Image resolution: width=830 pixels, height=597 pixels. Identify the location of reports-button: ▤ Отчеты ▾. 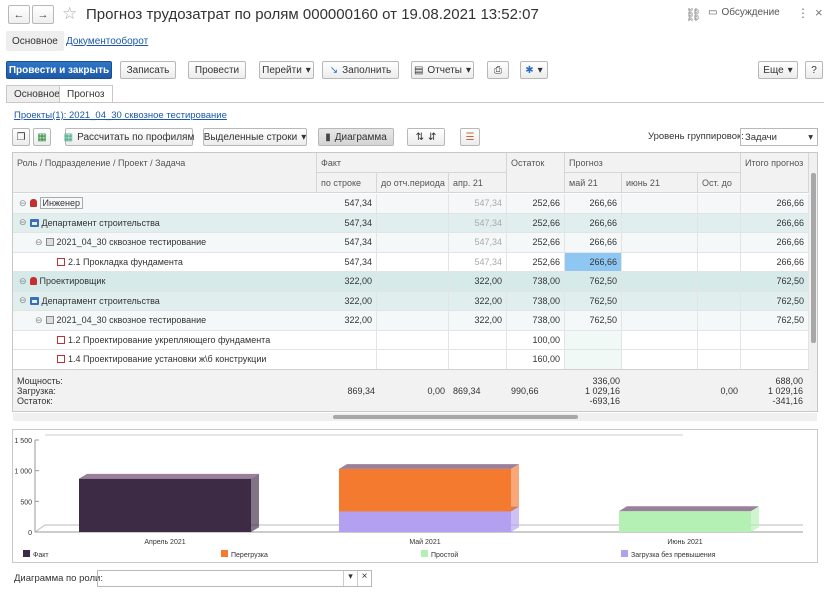
(442, 70).